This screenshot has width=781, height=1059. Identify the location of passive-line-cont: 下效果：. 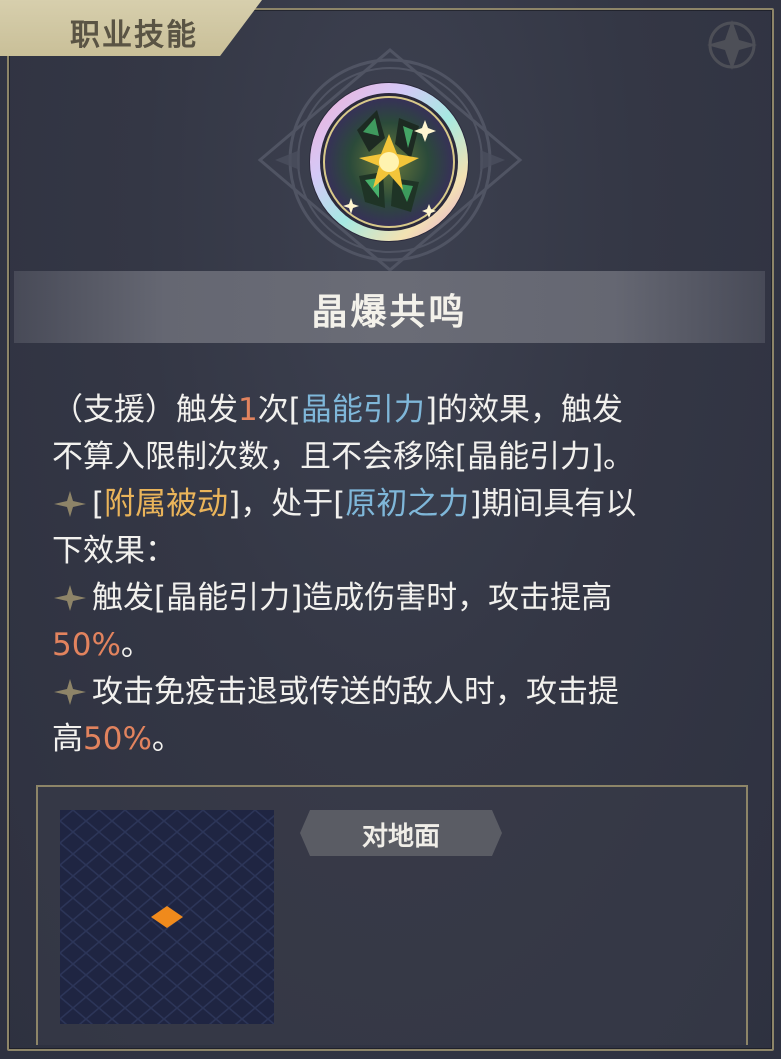
(114, 551).